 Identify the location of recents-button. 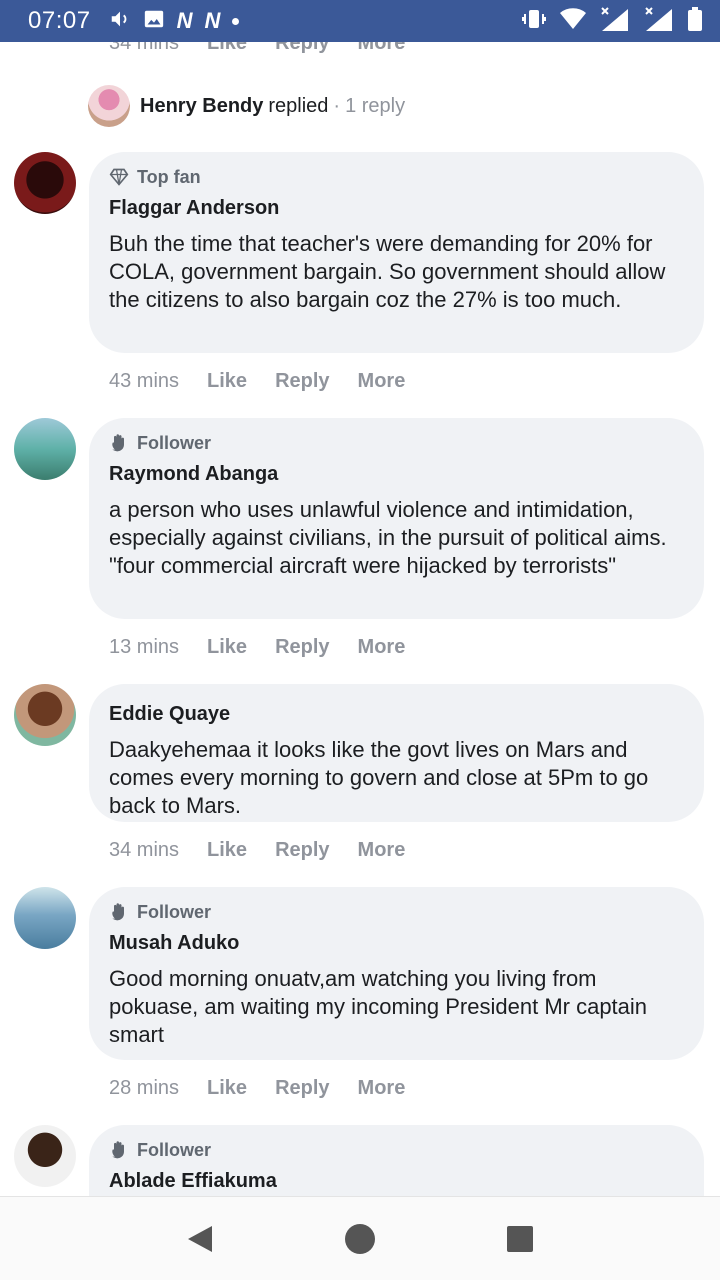
(520, 1239).